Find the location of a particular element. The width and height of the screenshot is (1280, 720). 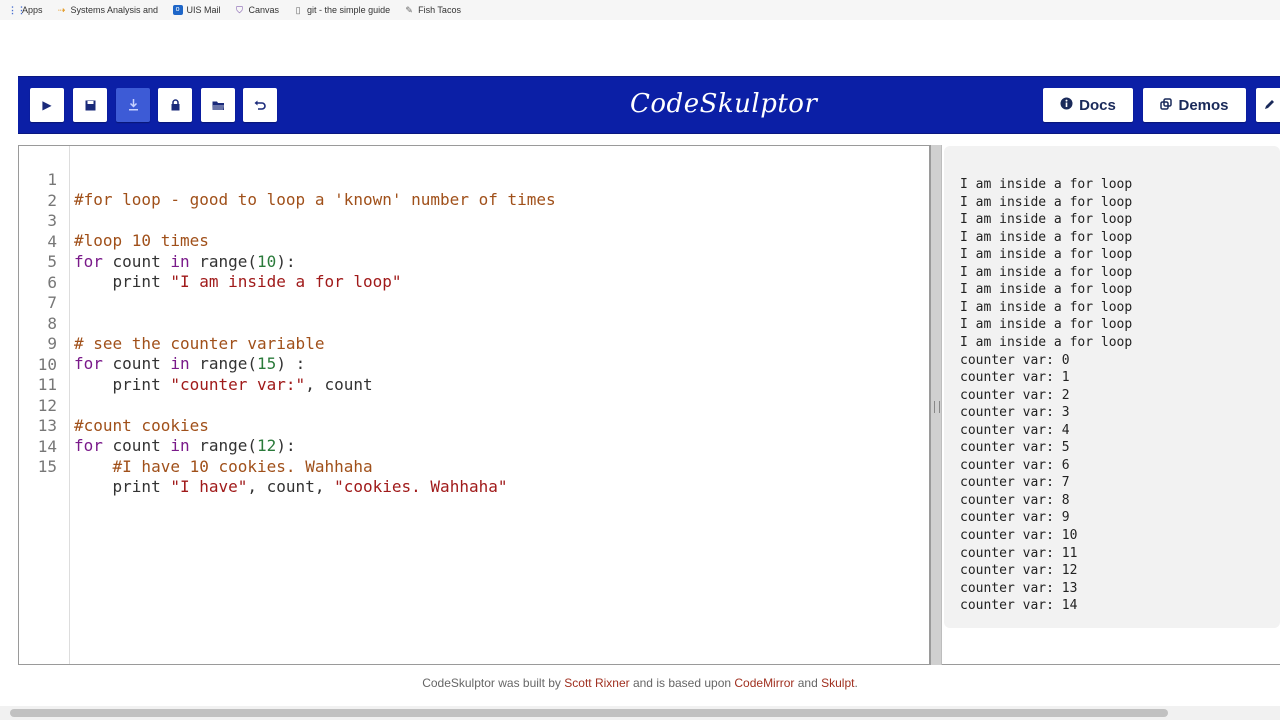

pane-splitter is located at coordinates (936, 405).